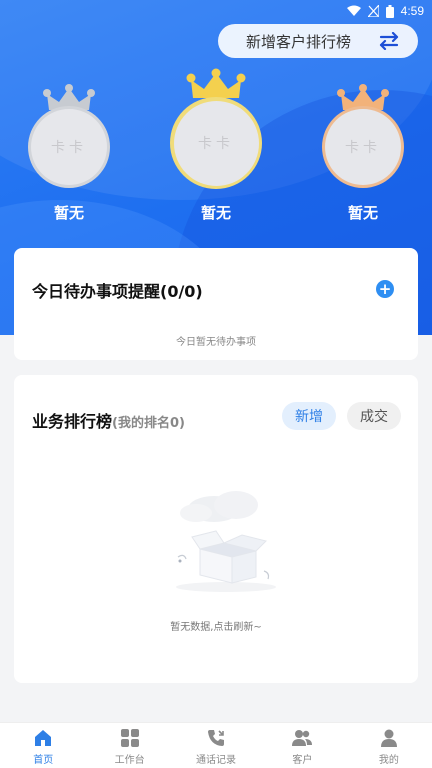 The image size is (432, 768). What do you see at coordinates (374, 416) in the screenshot?
I see `tab-deal: 成交` at bounding box center [374, 416].